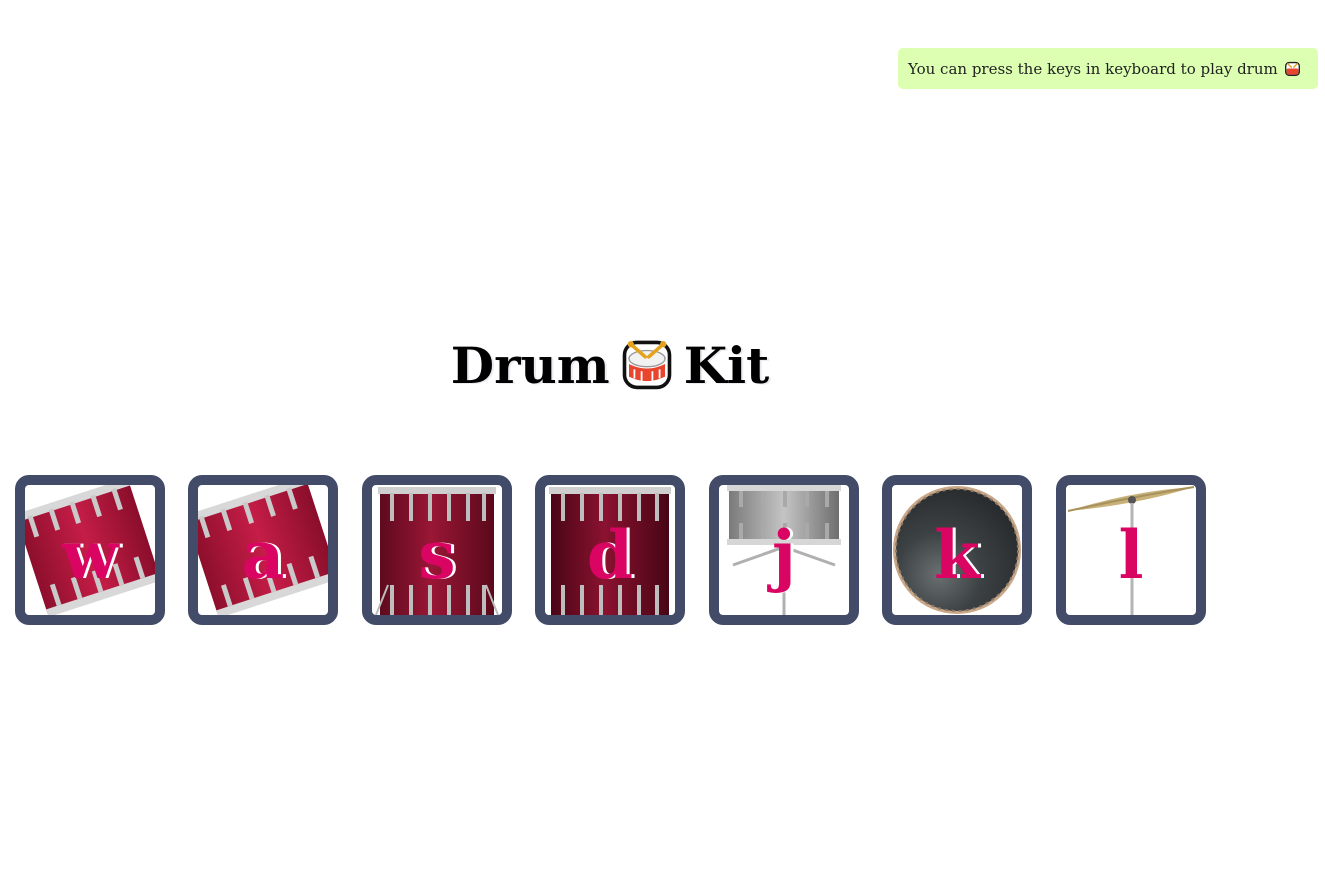  I want to click on drum-key-label: k, so click(957, 555).